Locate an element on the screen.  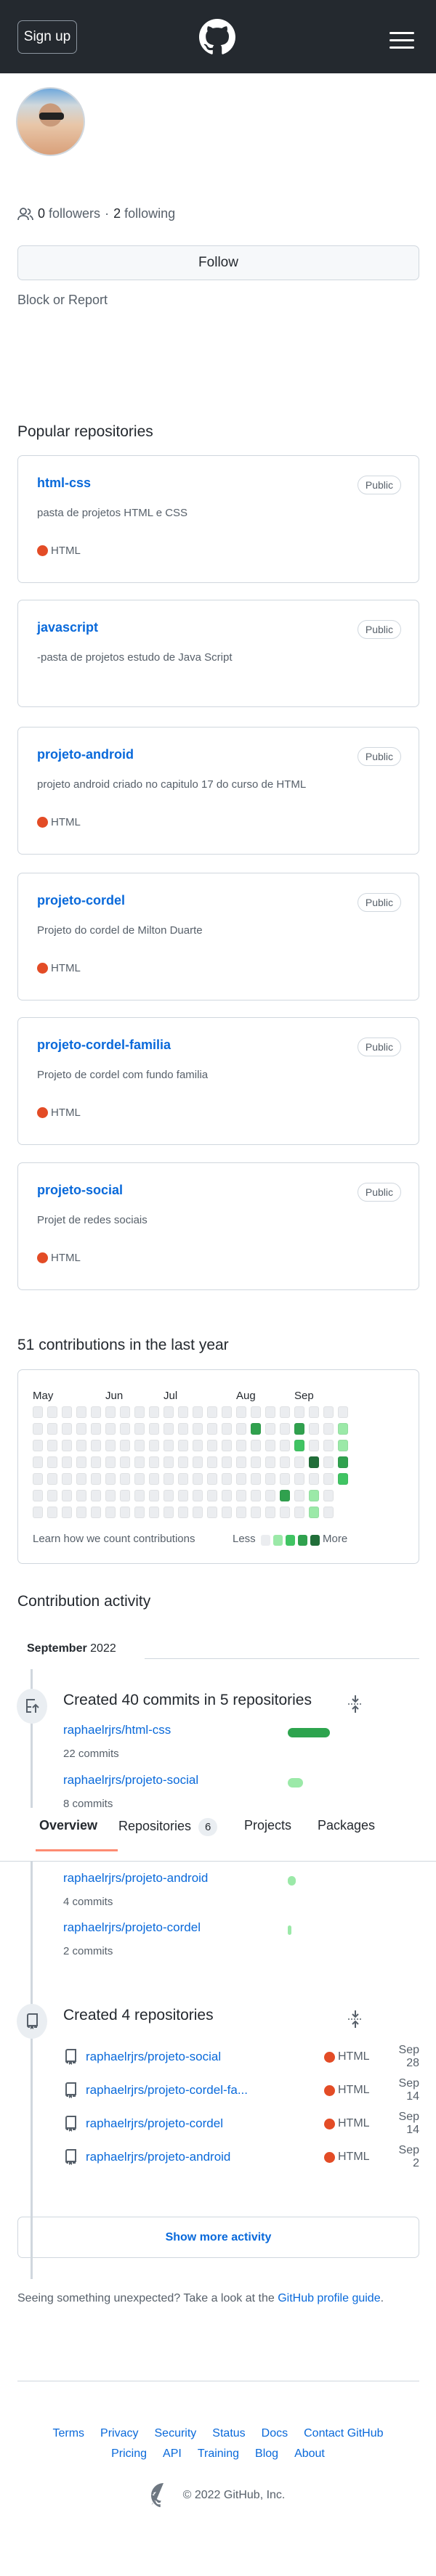
repo-name-link: html-css is located at coordinates (64, 483).